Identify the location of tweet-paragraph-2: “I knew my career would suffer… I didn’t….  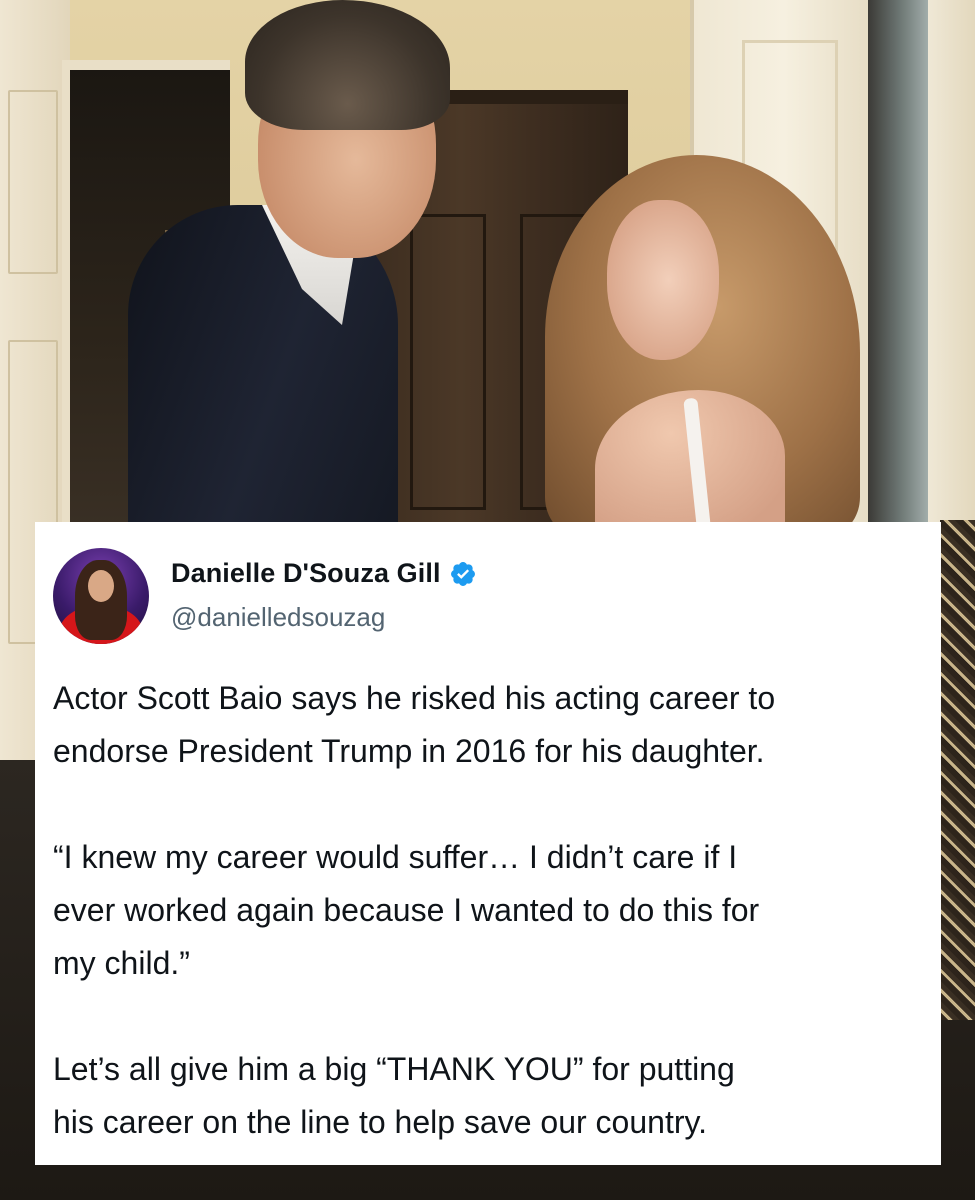
(406, 910).